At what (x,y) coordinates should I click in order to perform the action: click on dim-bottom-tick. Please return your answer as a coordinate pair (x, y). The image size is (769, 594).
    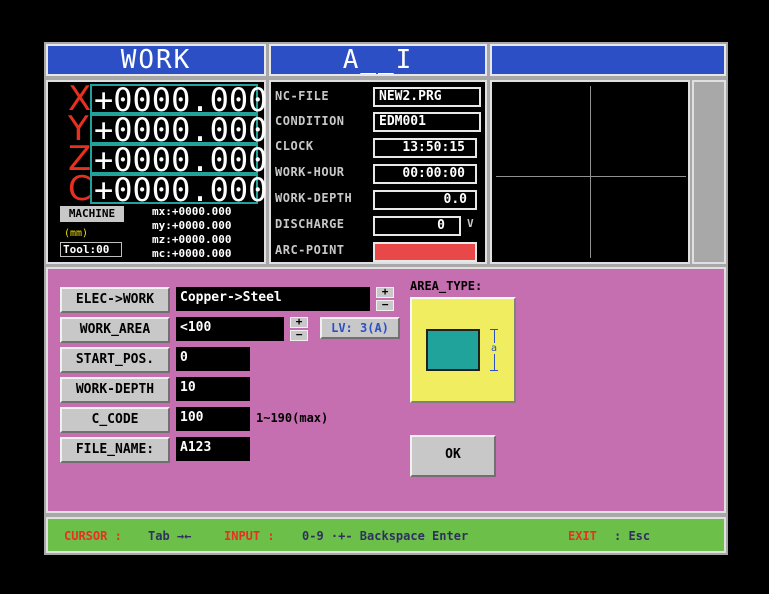
    Looking at the image, I should click on (494, 370).